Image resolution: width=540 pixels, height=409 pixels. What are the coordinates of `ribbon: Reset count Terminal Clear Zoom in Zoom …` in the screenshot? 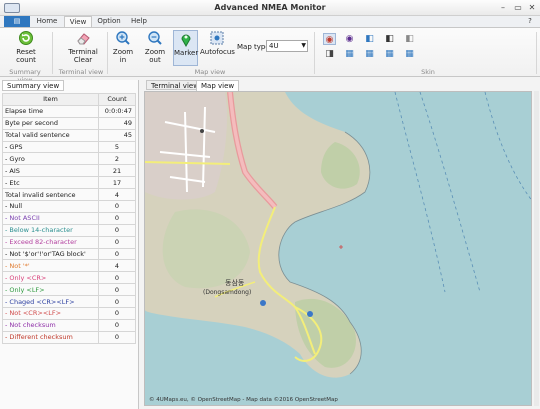 It's located at (270, 55).